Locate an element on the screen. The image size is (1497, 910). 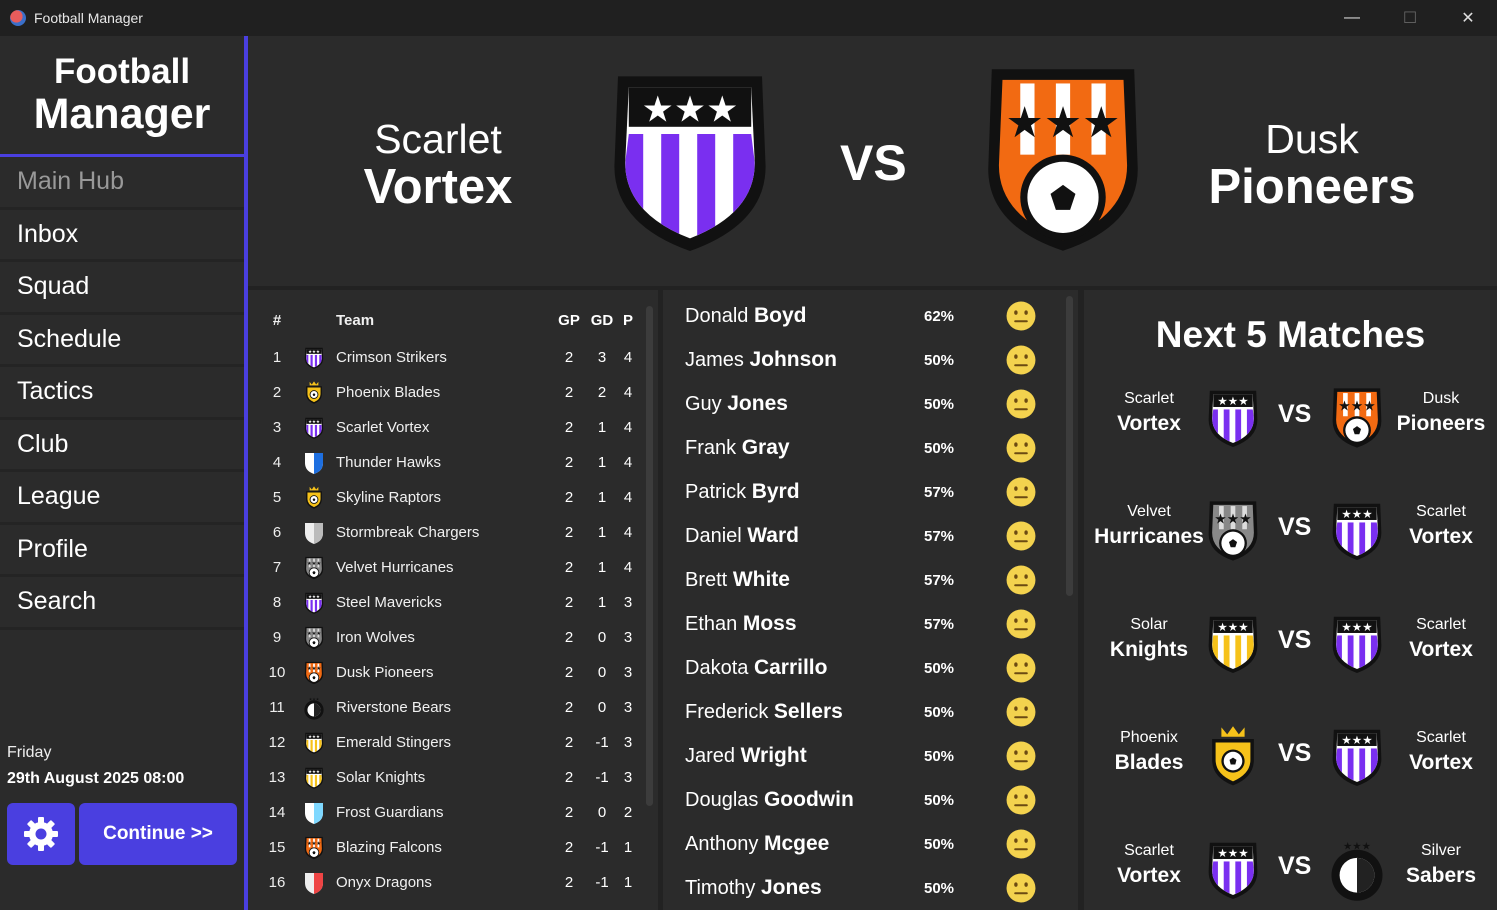
row-gd: 0 is located at coordinates (602, 672).